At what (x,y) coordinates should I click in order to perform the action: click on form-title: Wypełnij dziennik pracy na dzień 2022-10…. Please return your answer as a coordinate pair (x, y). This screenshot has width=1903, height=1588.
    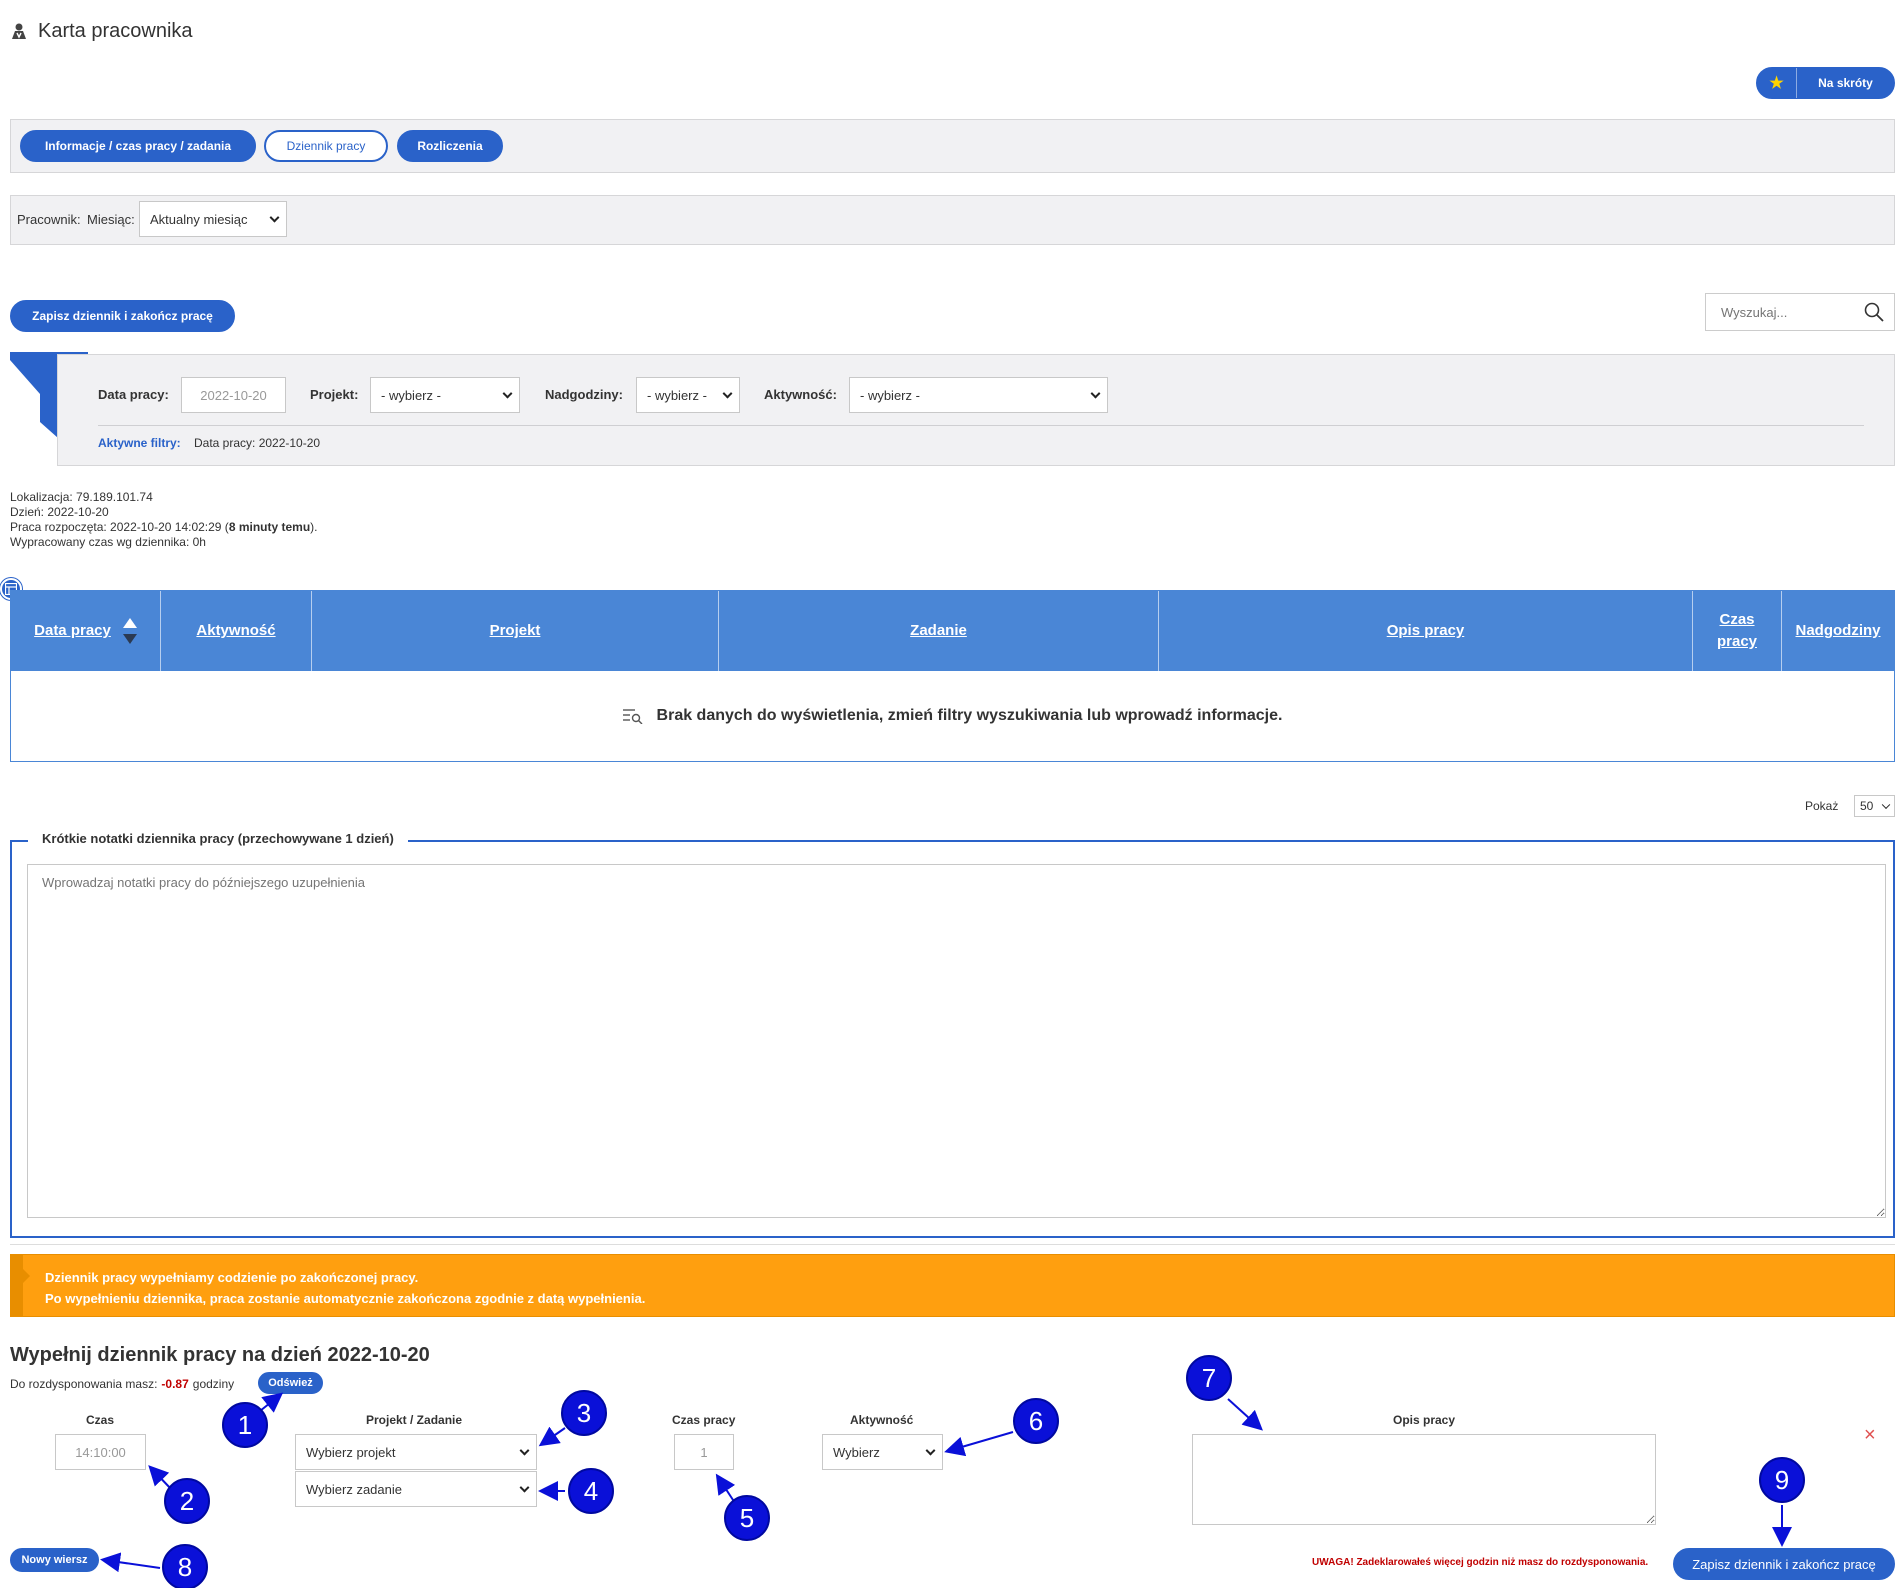
    Looking at the image, I should click on (220, 1355).